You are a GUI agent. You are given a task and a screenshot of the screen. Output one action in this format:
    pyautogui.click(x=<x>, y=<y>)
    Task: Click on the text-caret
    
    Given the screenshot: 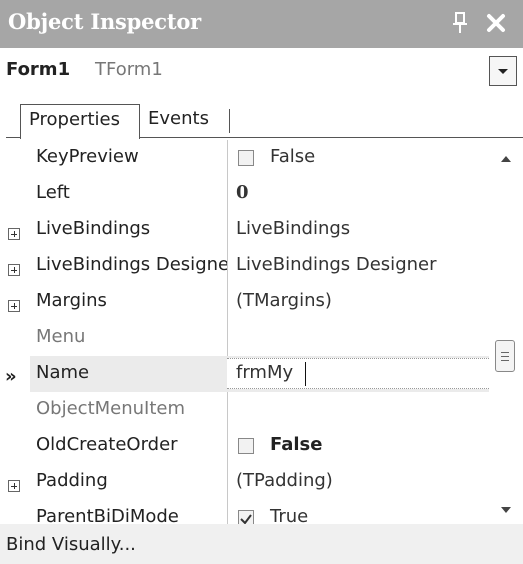 What is the action you would take?
    pyautogui.click(x=305, y=374)
    